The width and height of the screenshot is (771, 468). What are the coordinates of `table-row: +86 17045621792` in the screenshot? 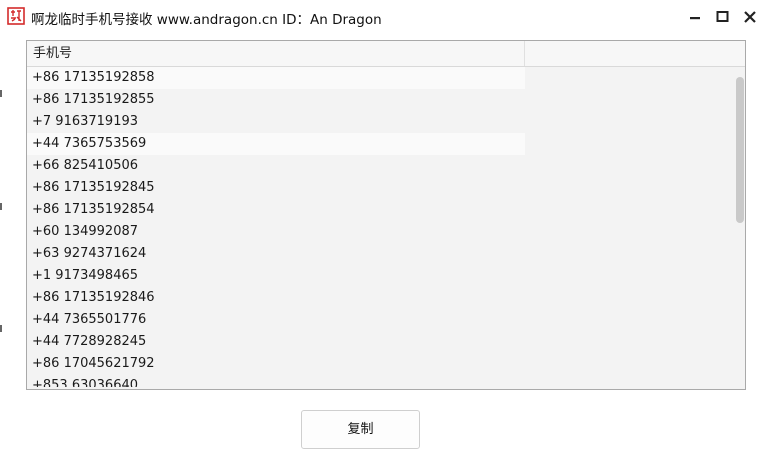 It's located at (380, 364).